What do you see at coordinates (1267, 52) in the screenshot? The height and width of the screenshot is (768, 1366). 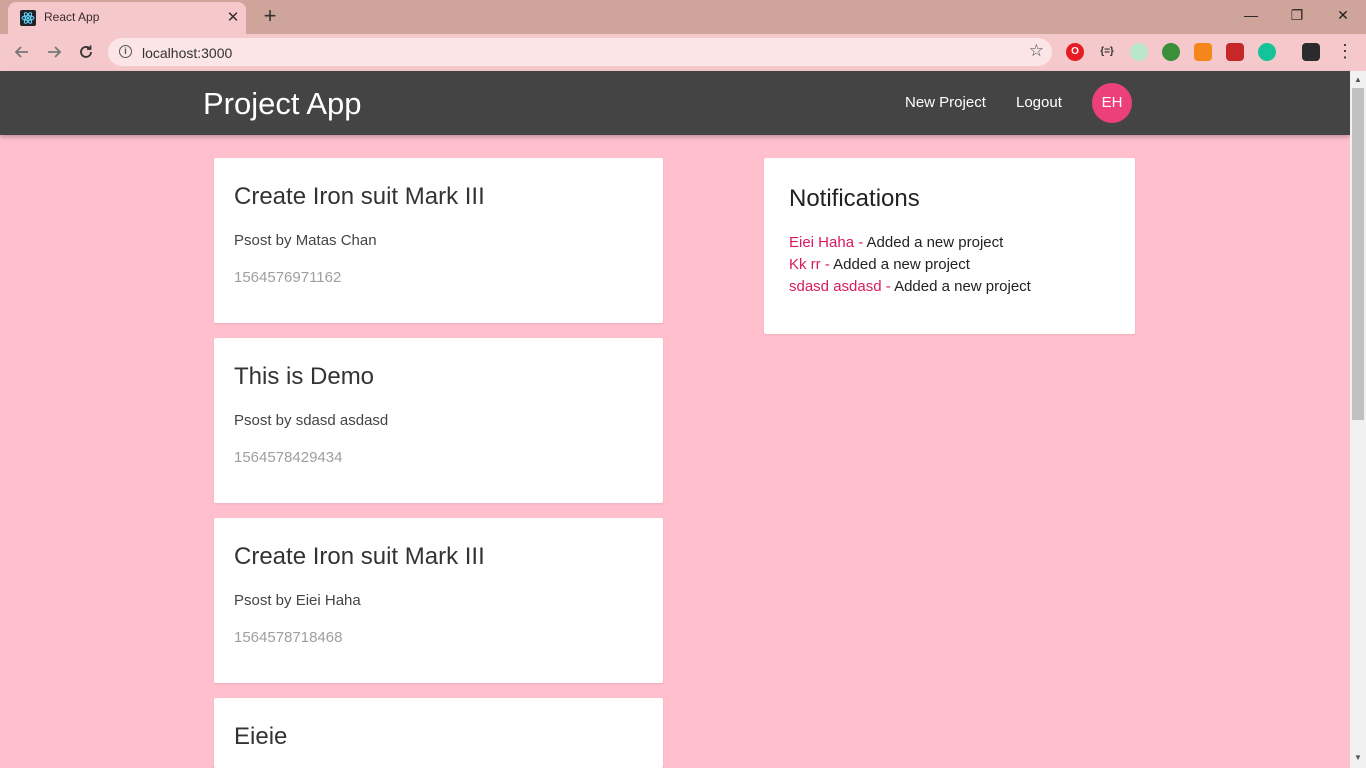 I see `grammarly-icon` at bounding box center [1267, 52].